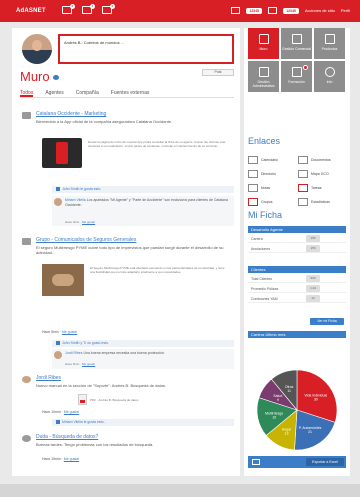 The image size is (360, 497). Describe the element at coordinates (272, 160) in the screenshot. I see `link-calendario: Calendario` at that location.